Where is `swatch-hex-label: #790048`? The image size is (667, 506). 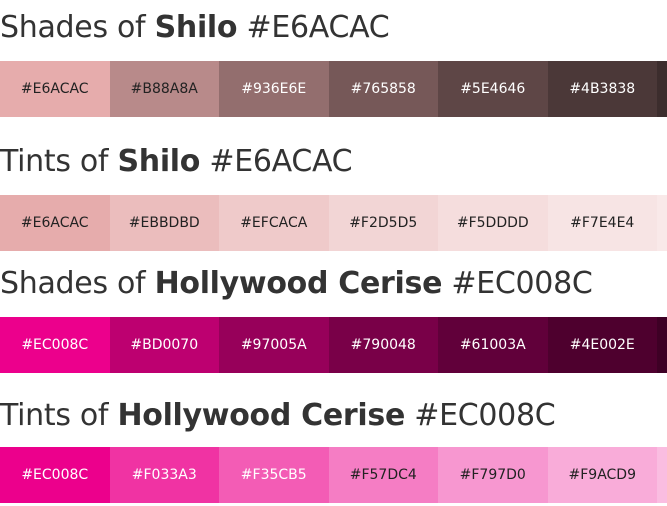 swatch-hex-label: #790048 is located at coordinates (383, 345).